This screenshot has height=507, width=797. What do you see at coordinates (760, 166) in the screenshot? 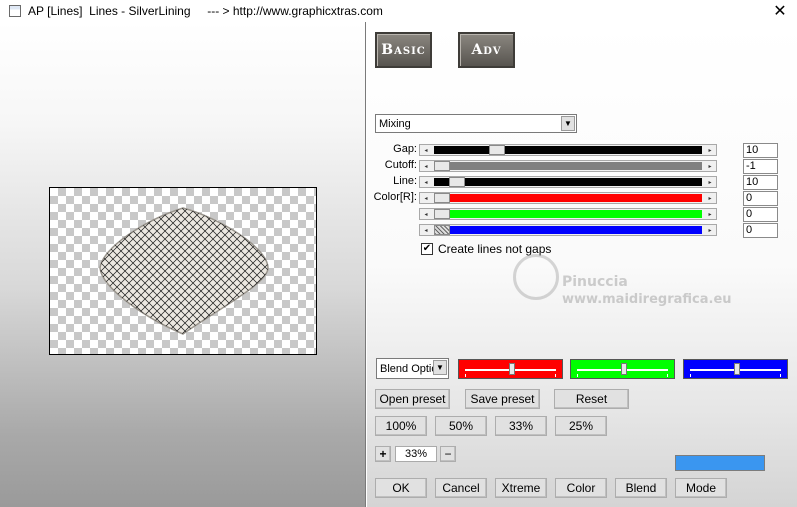
I see `cutoff-value-field: -1` at bounding box center [760, 166].